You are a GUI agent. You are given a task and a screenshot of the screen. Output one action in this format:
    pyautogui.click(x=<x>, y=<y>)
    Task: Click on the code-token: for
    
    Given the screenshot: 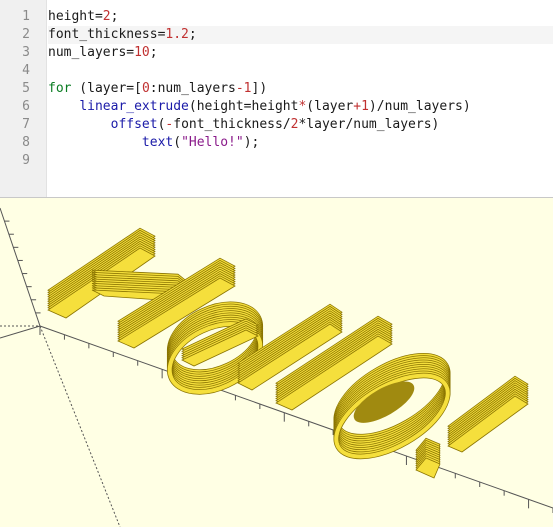 What is the action you would take?
    pyautogui.click(x=60, y=88)
    